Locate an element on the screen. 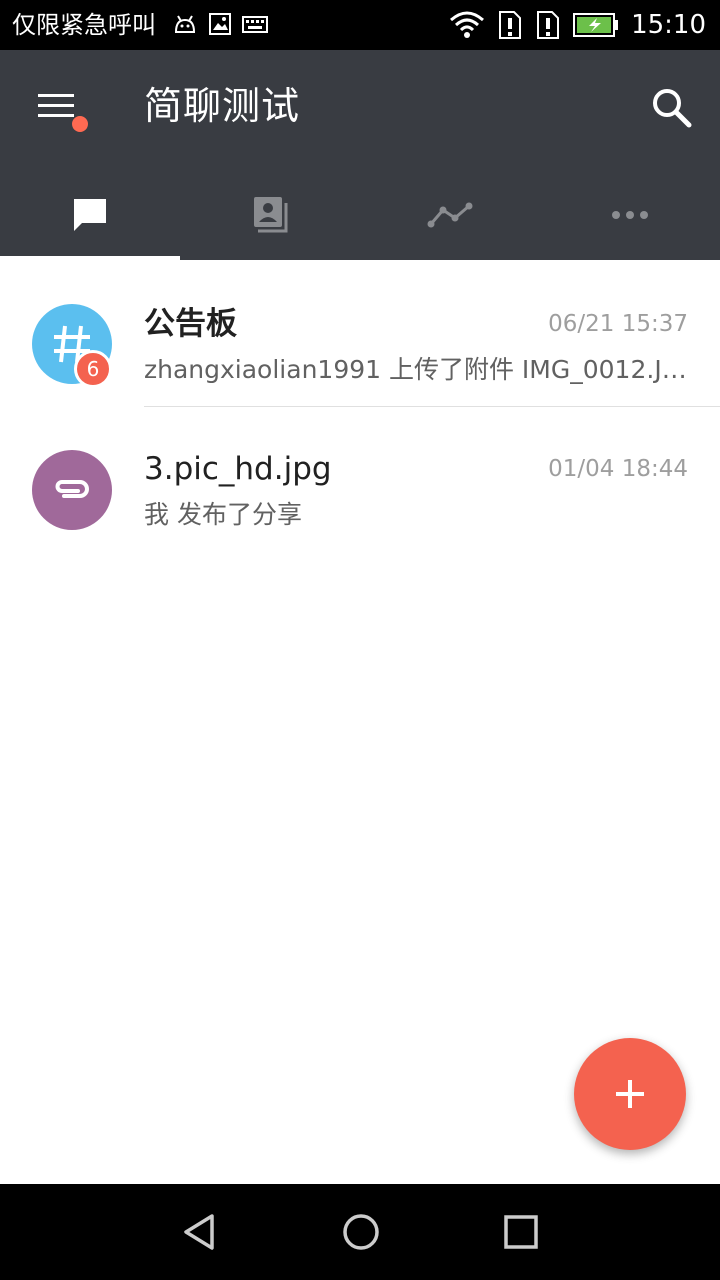  clock: 15:10 is located at coordinates (668, 25).